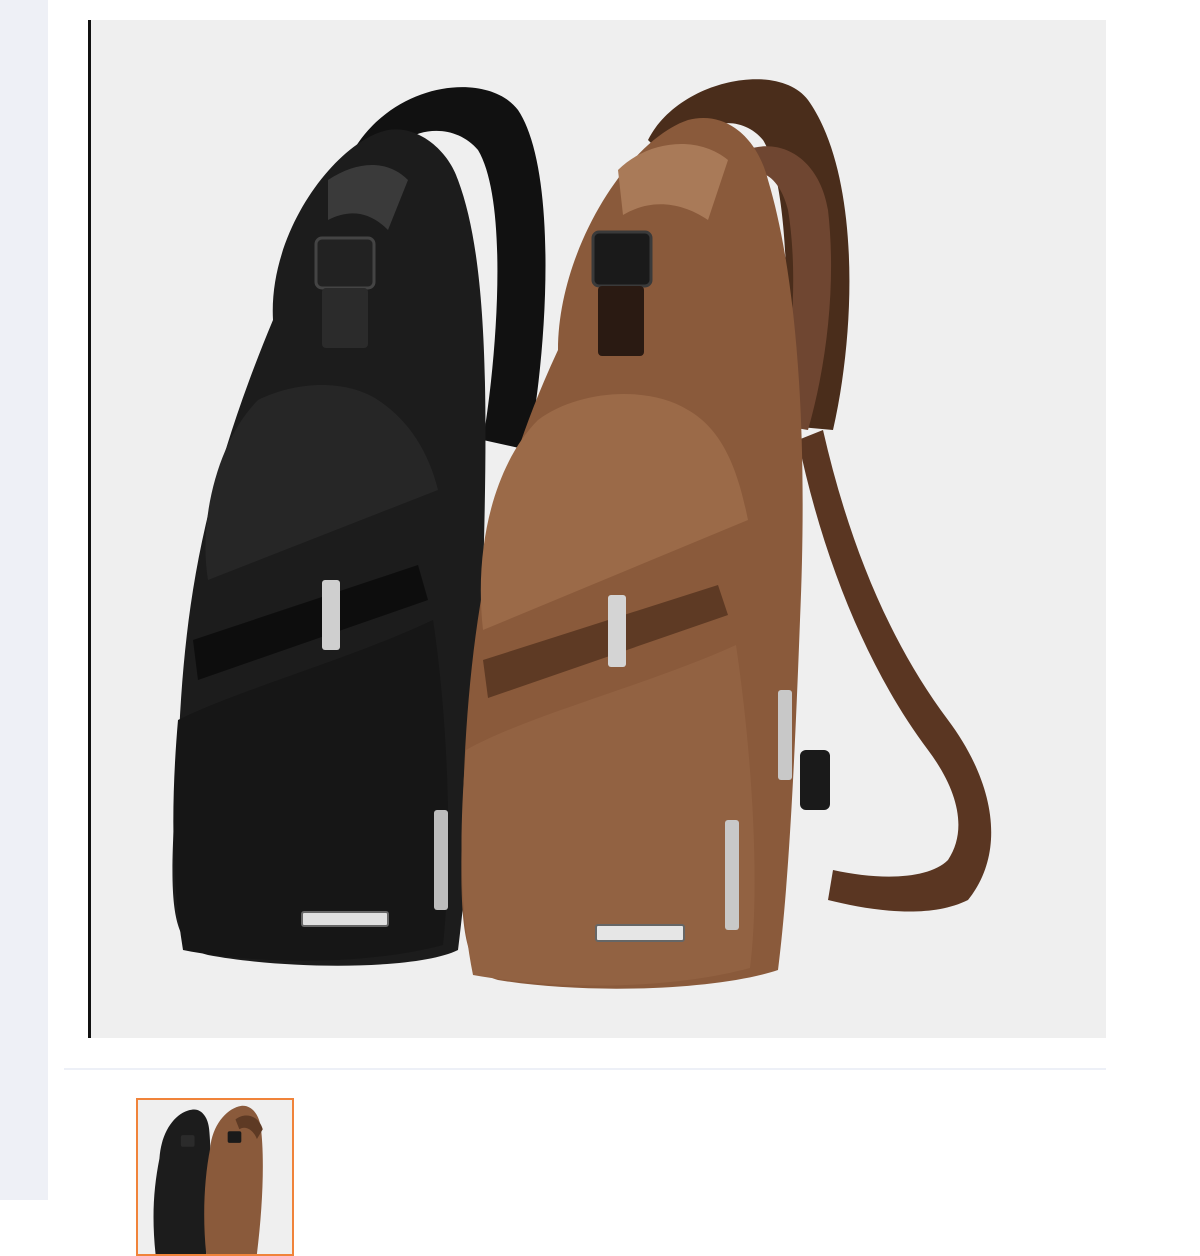 The height and width of the screenshot is (1256, 1200). I want to click on gallery-divider, so click(585, 1069).